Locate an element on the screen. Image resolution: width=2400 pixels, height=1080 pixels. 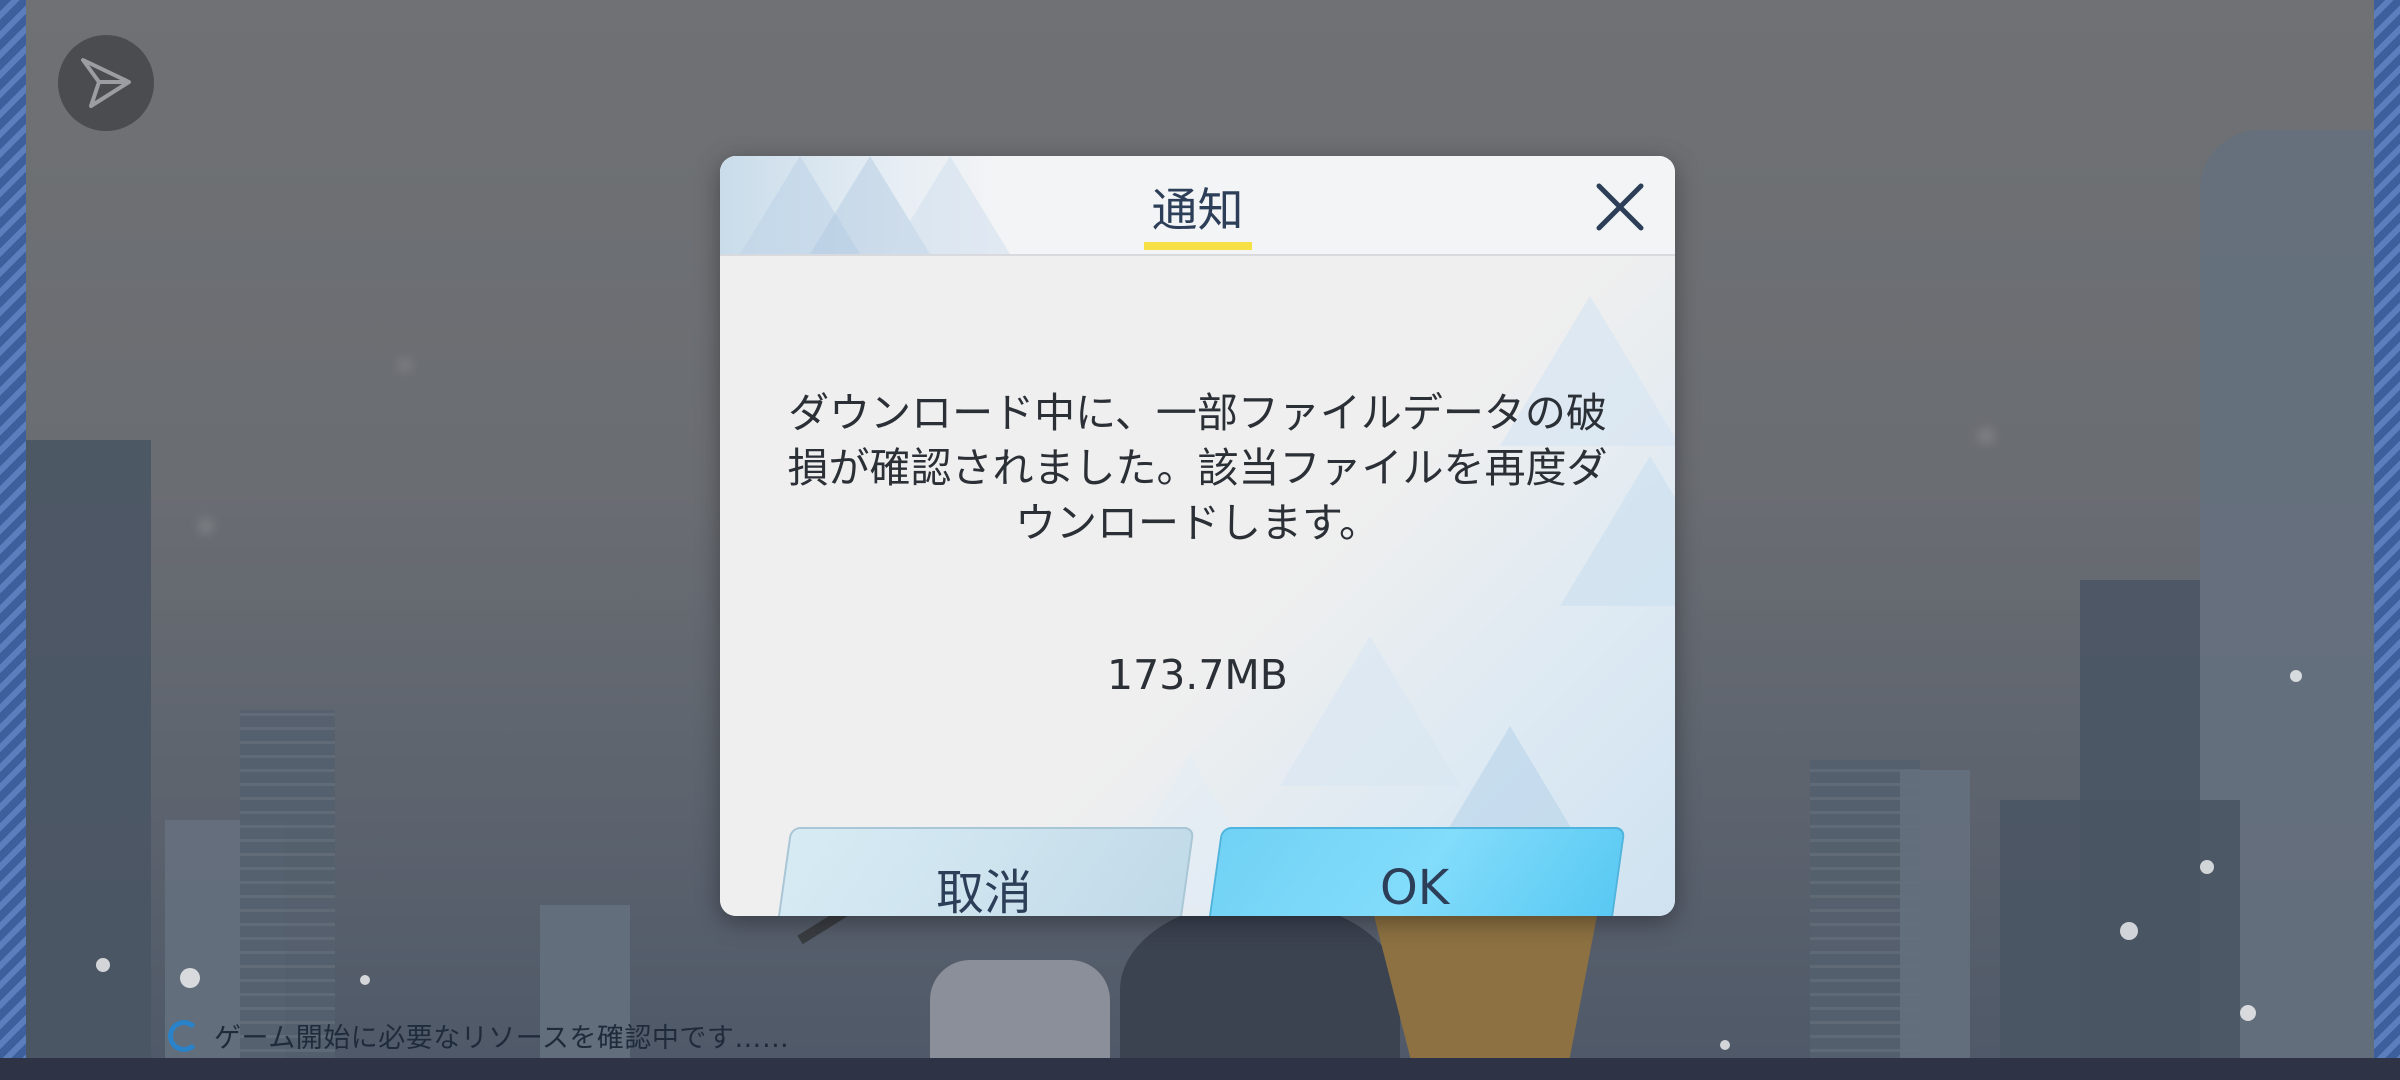
dialog-title: 通知 is located at coordinates (1197, 210).